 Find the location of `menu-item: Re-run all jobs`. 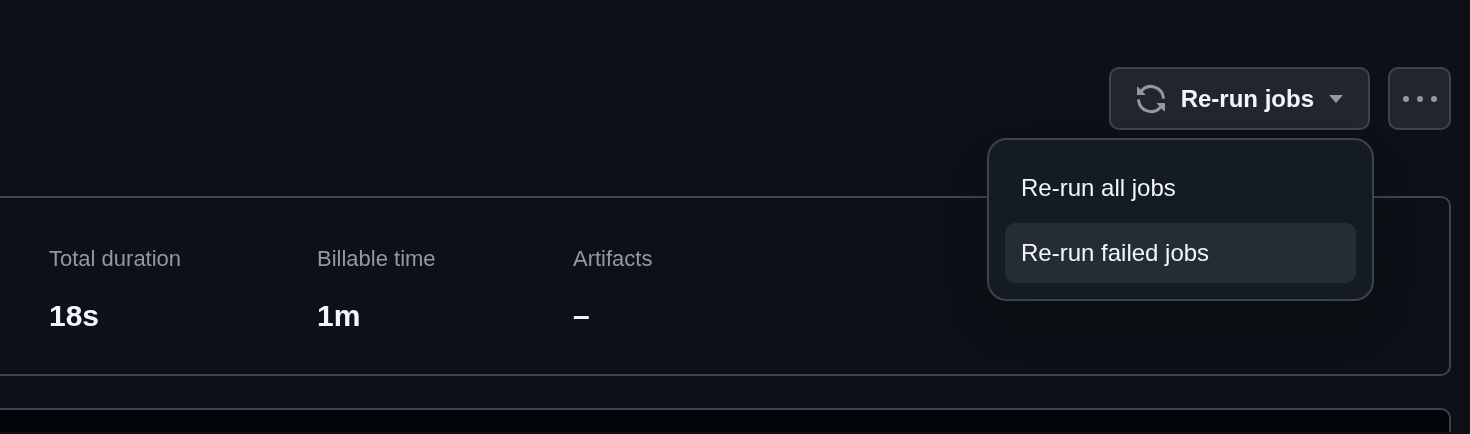

menu-item: Re-run all jobs is located at coordinates (1180, 188).